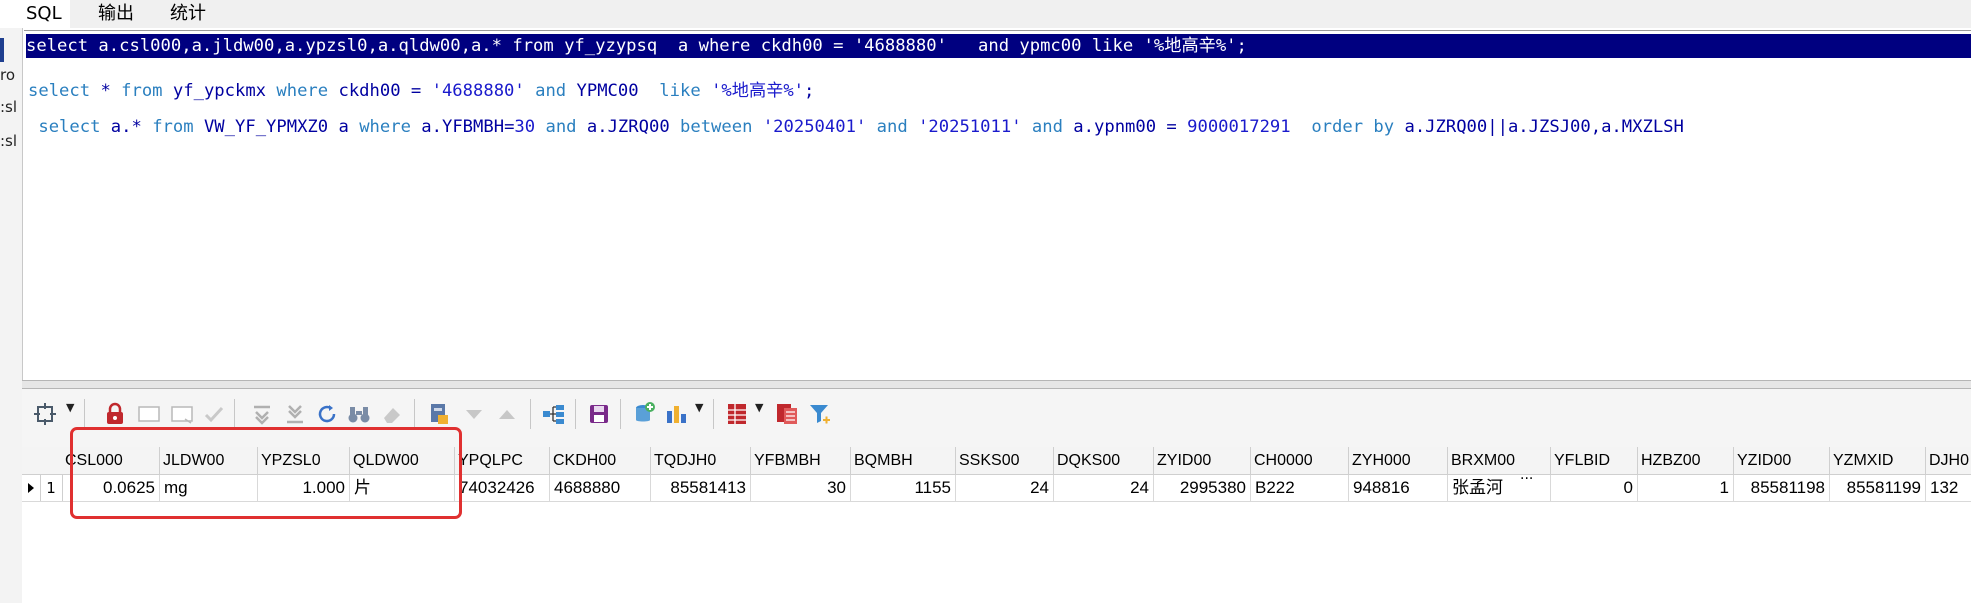 This screenshot has height=603, width=1971. I want to click on column-header: CKDH00, so click(600, 460).